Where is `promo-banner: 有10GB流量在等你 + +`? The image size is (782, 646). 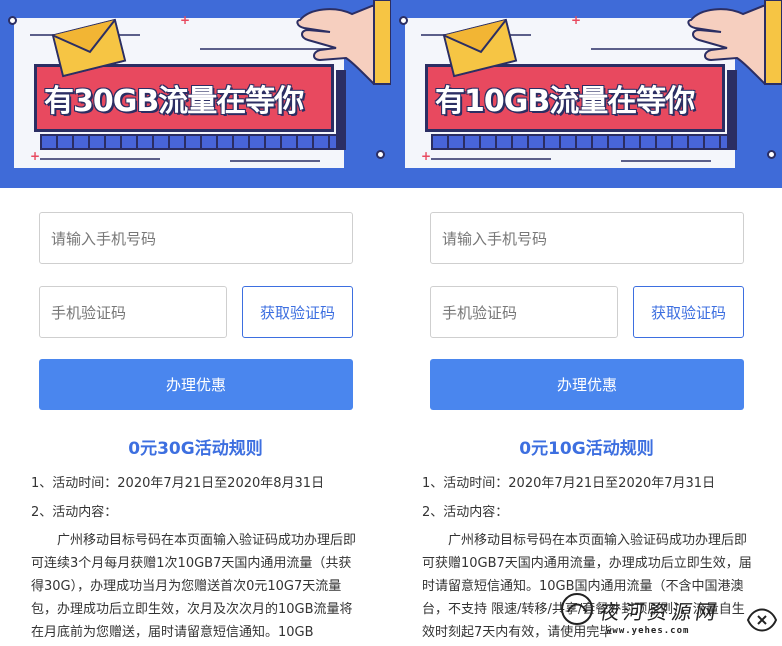 promo-banner: 有10GB流量在等你 + + is located at coordinates (586, 94).